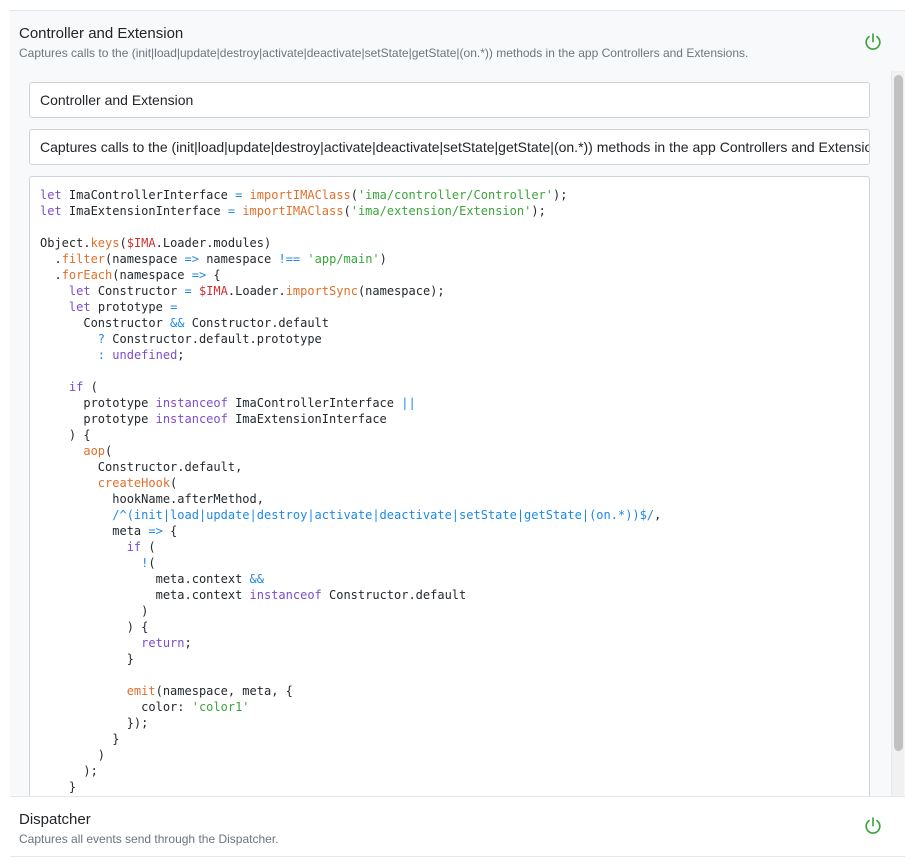 The image size is (917, 866). What do you see at coordinates (401, 291) in the screenshot?
I see `code-token: (namespace);` at bounding box center [401, 291].